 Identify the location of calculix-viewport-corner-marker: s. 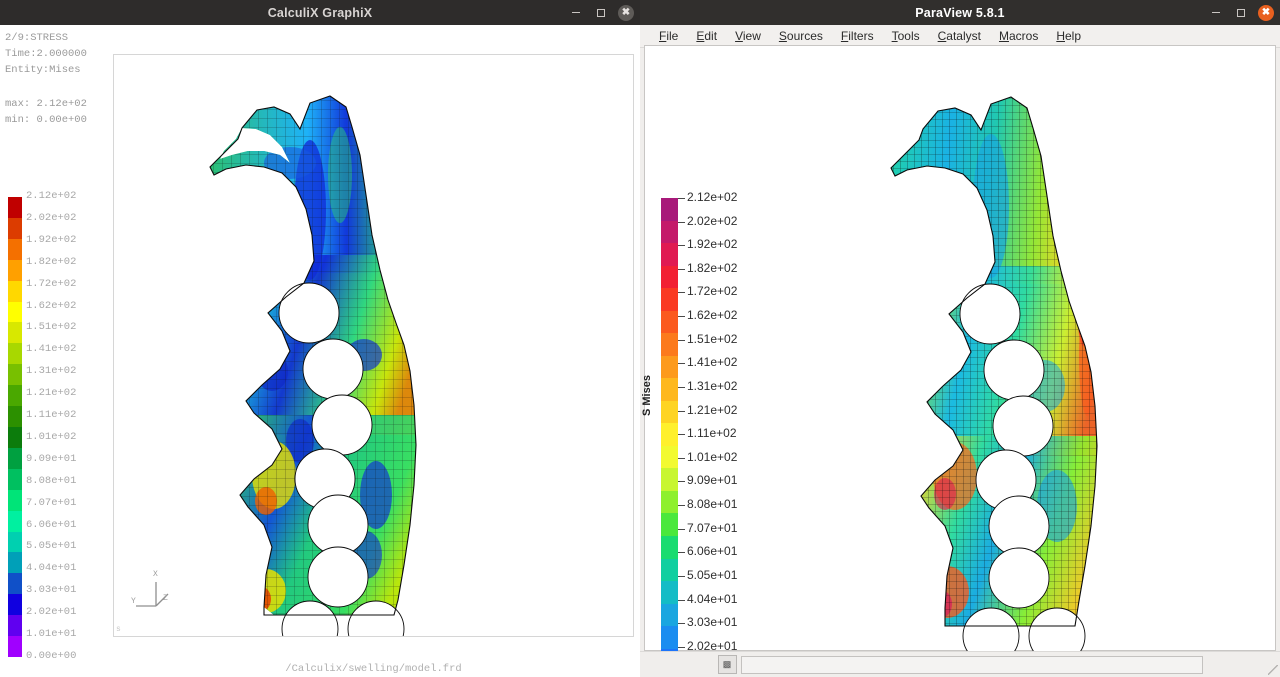
(118, 629).